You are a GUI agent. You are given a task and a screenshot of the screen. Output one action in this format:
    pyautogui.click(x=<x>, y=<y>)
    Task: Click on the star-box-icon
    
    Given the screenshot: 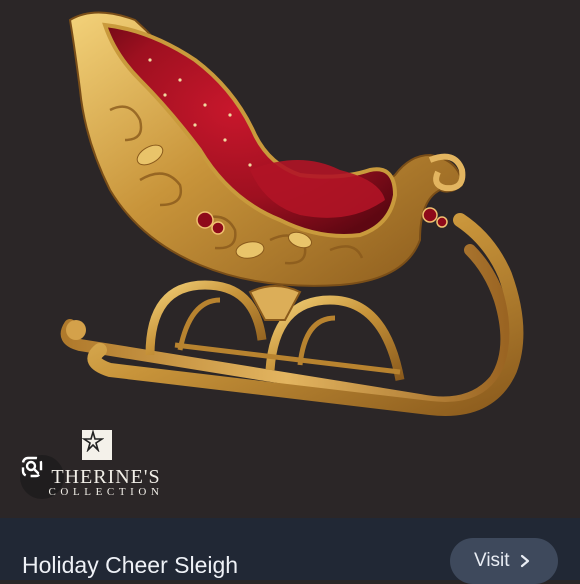 What is the action you would take?
    pyautogui.click(x=97, y=445)
    